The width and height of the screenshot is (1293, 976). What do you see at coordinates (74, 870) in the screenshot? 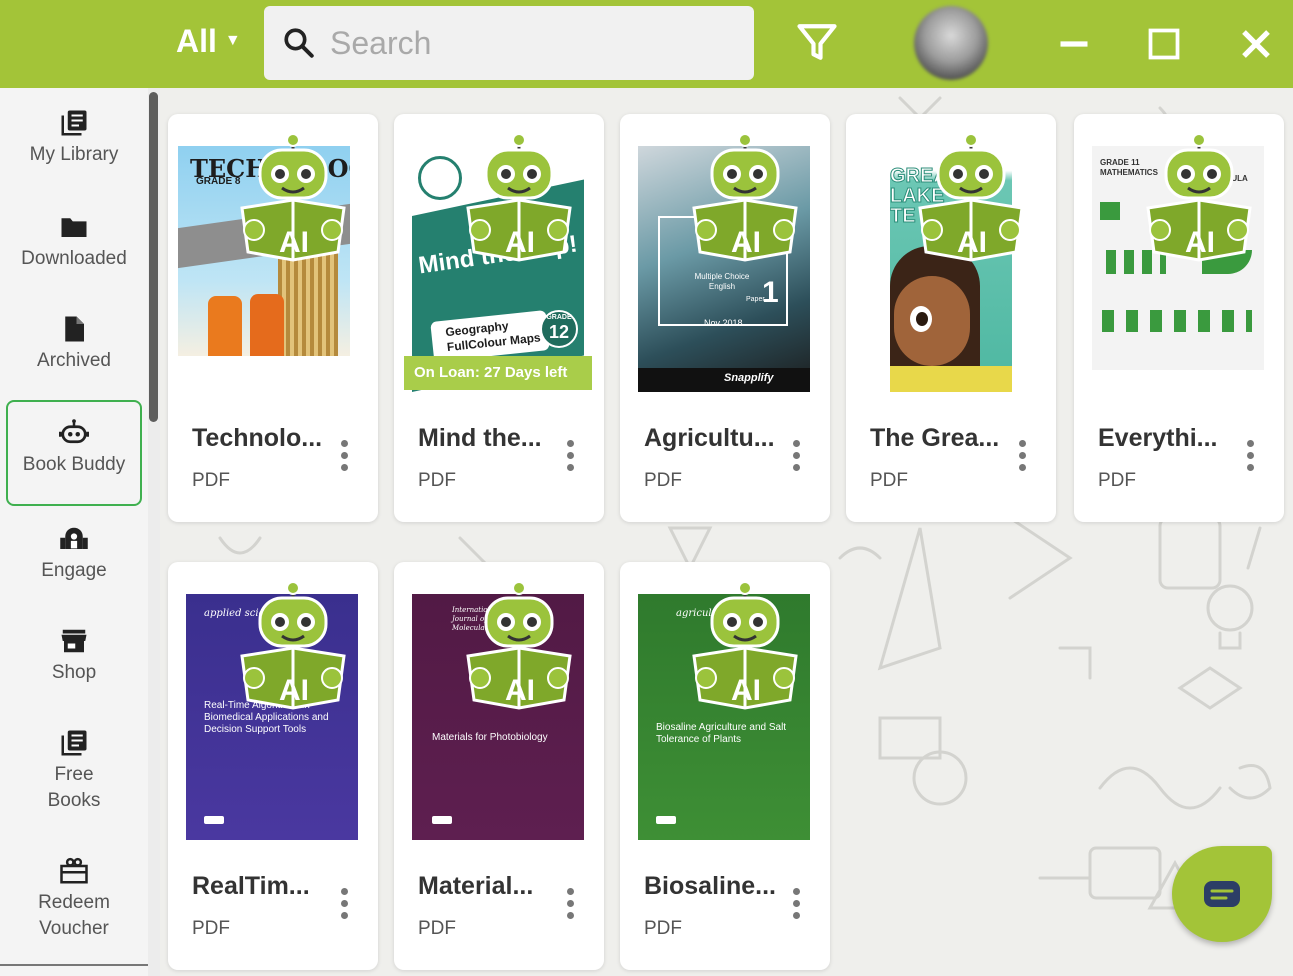
I see `gift-icon` at bounding box center [74, 870].